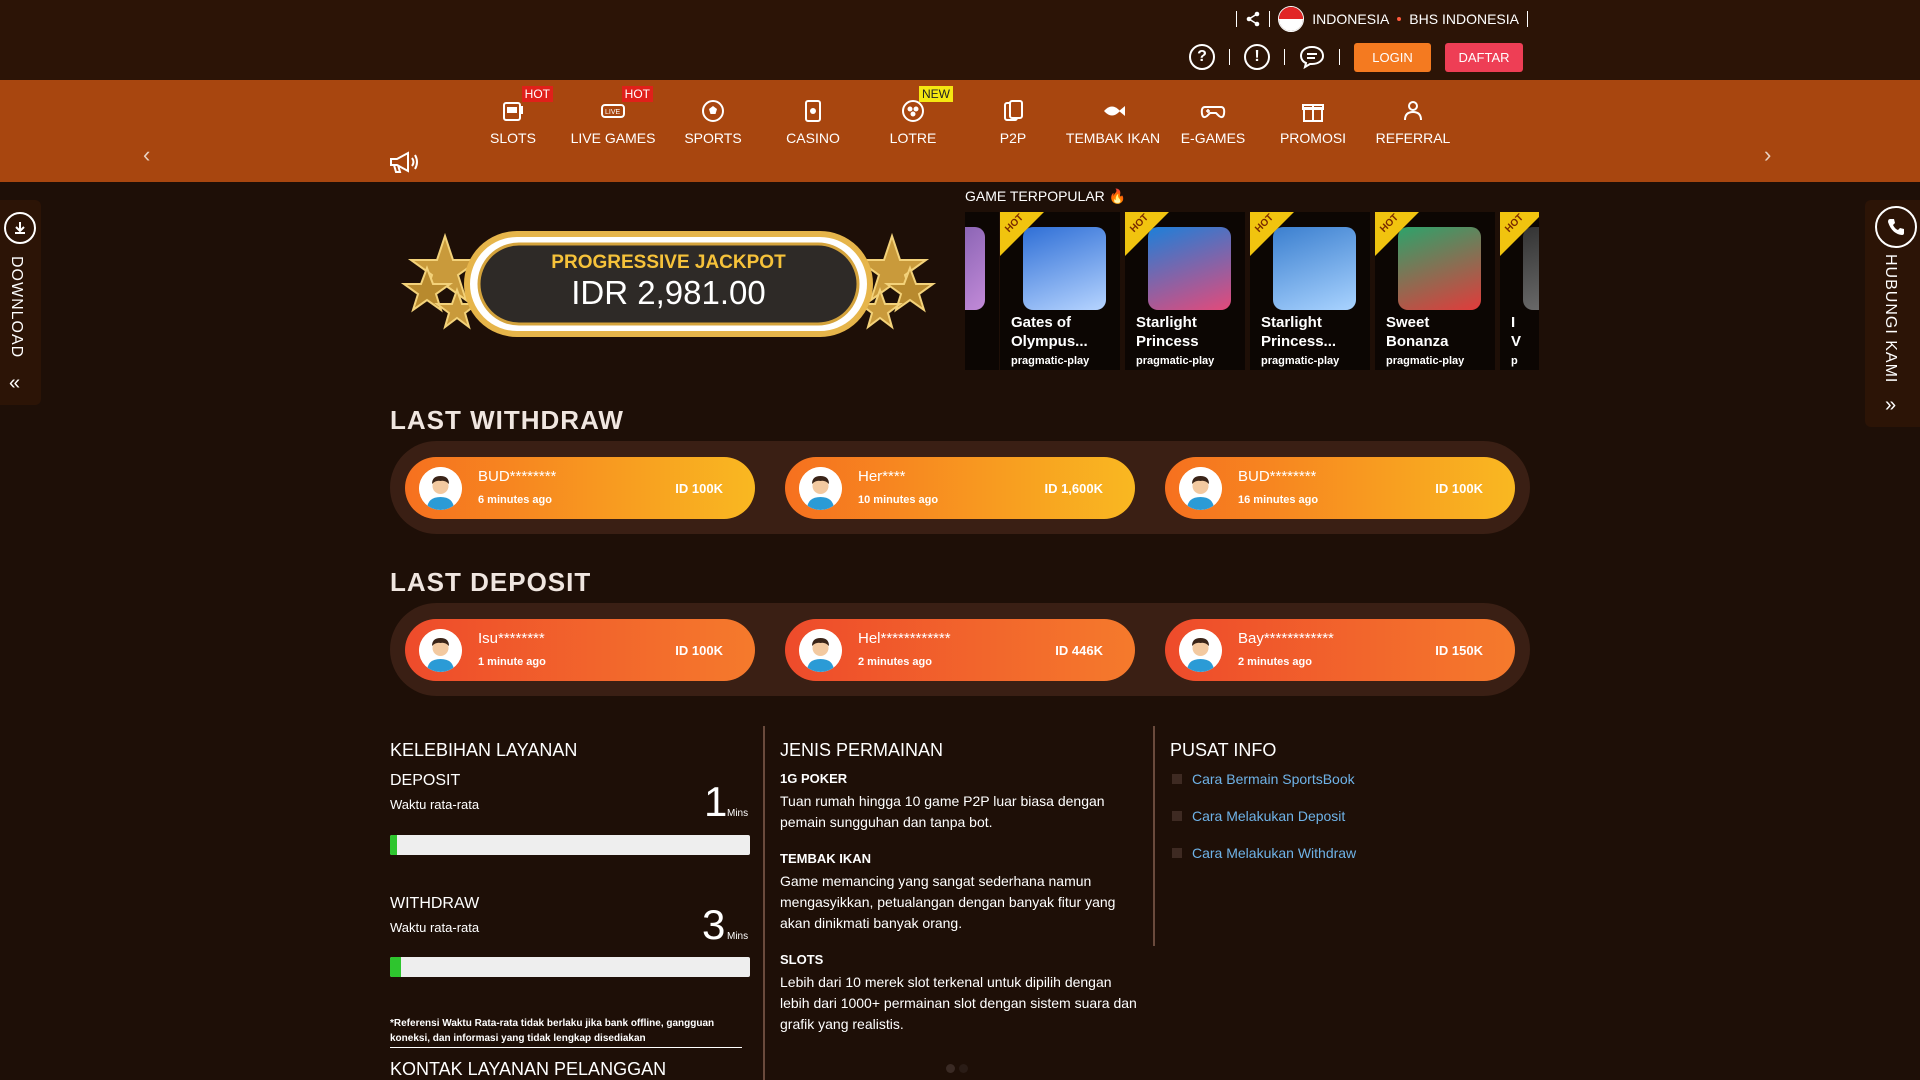 Image resolution: width=1920 pixels, height=1080 pixels. I want to click on game-card: of us play, so click(982, 291).